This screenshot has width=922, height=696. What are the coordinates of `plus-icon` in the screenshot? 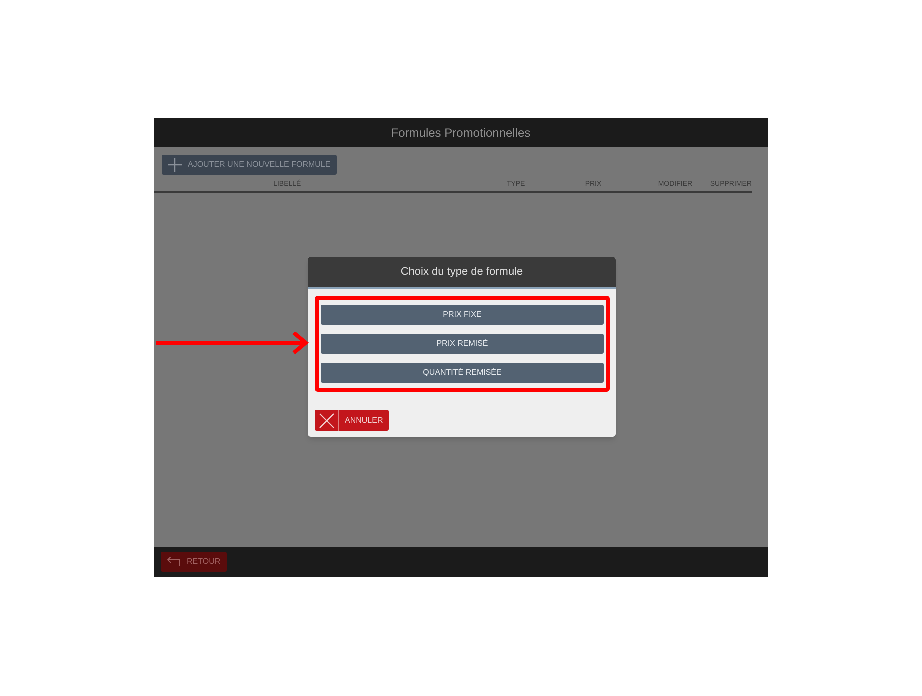 It's located at (175, 165).